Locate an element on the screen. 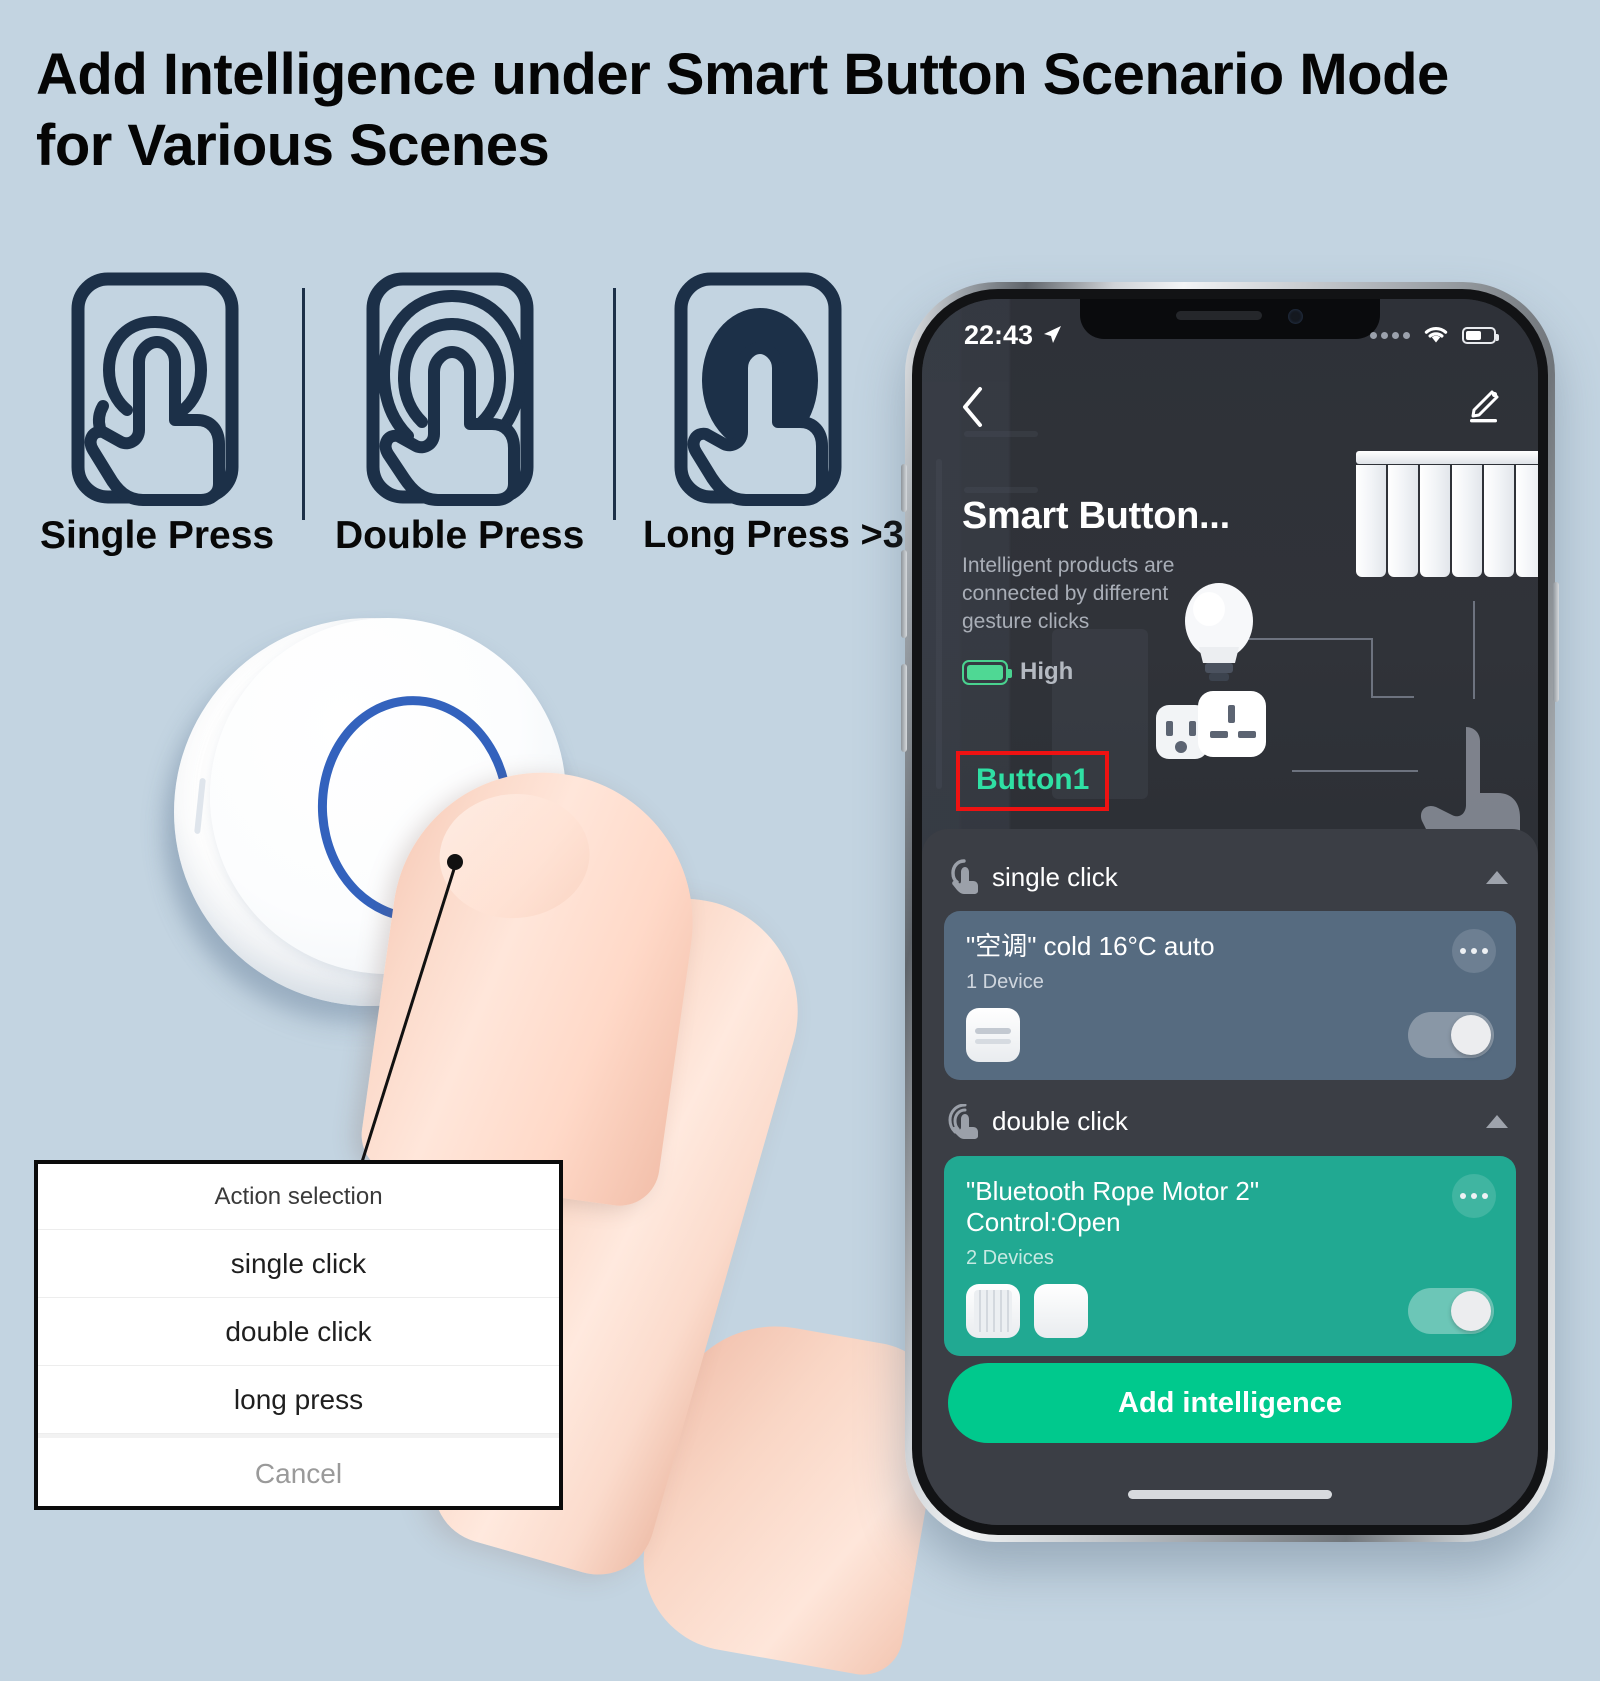 The height and width of the screenshot is (1681, 1600). wifi-icon is located at coordinates (1436, 335).